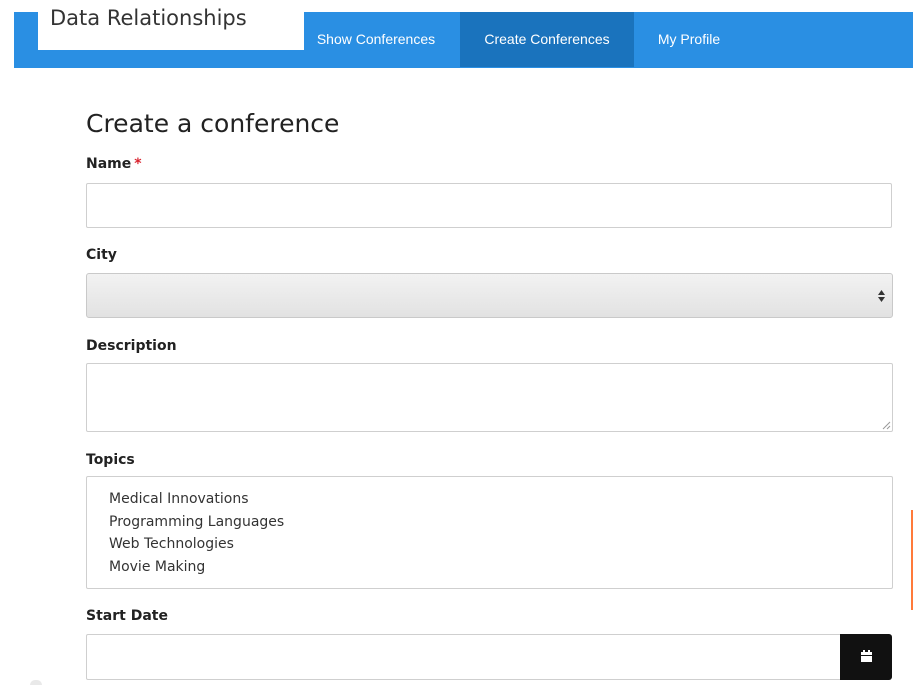  What do you see at coordinates (109, 164) in the screenshot?
I see `name-label-text: Name` at bounding box center [109, 164].